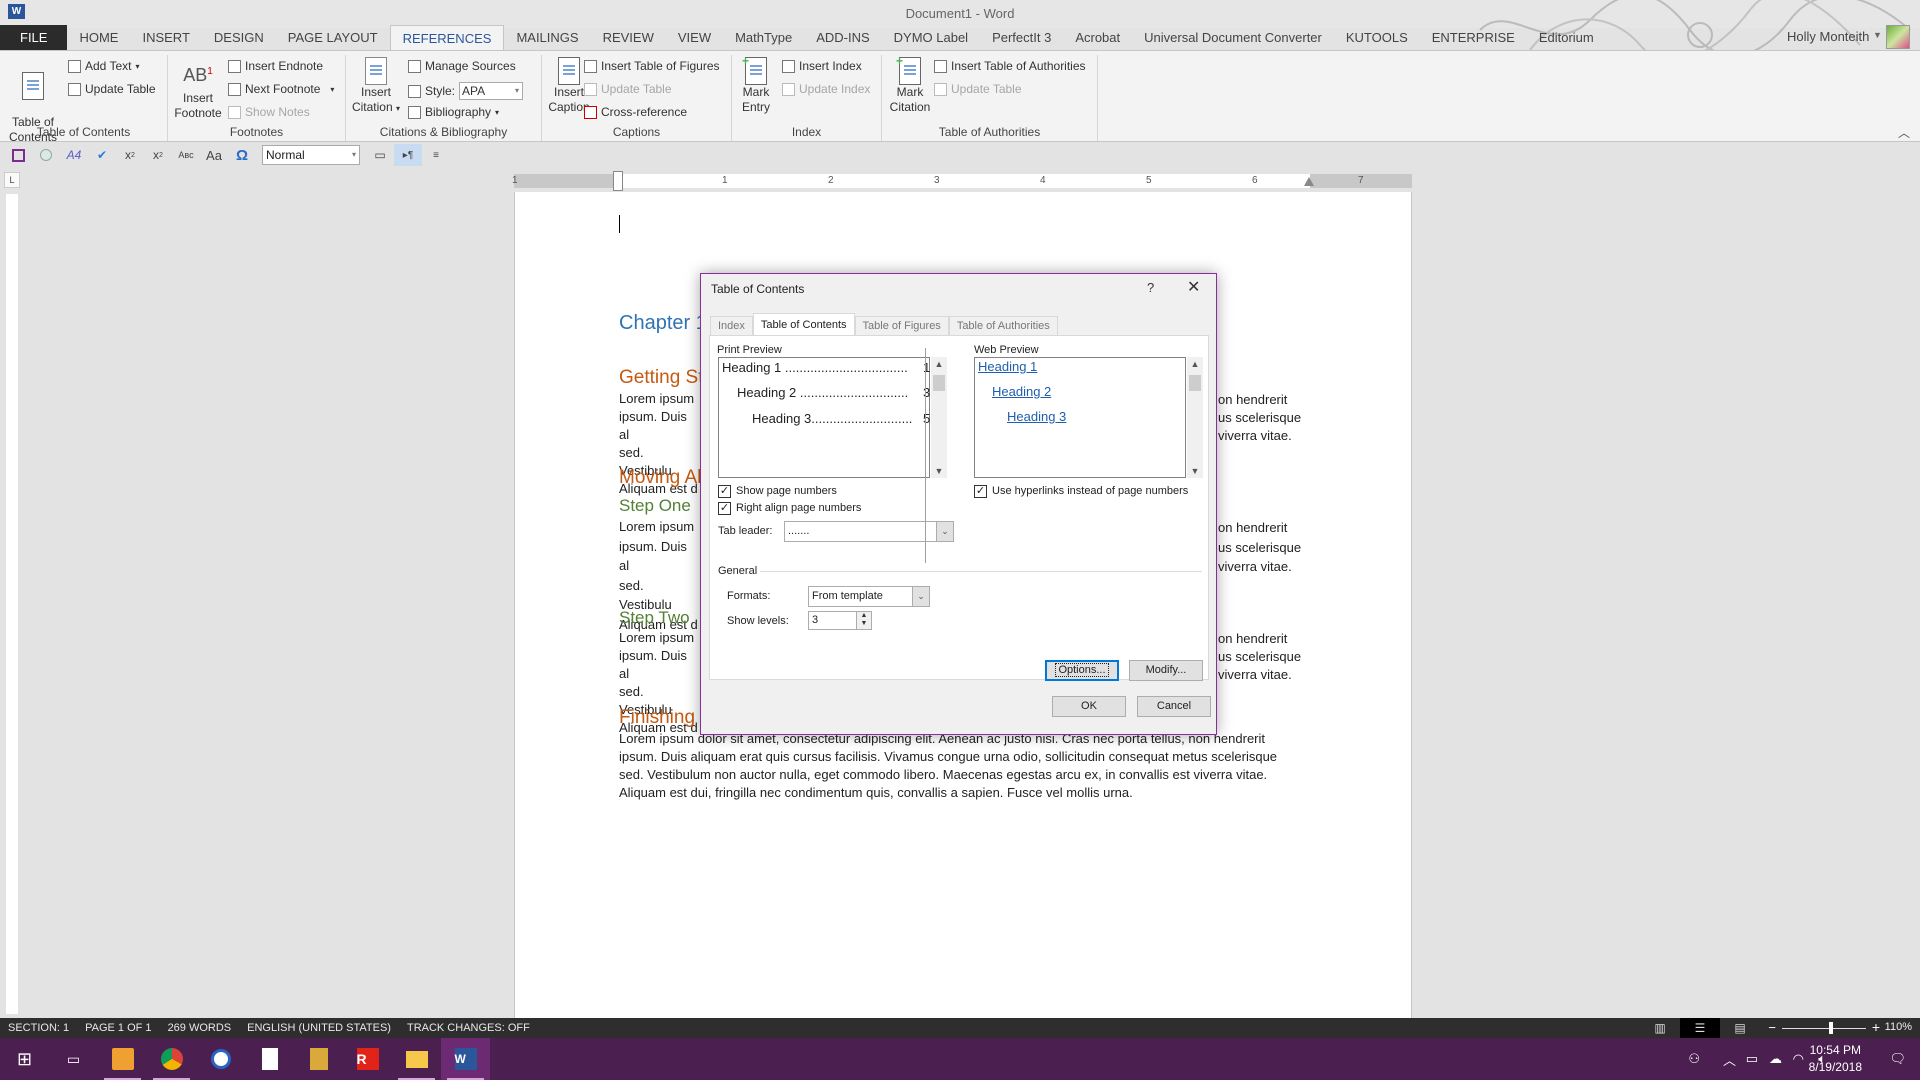 The height and width of the screenshot is (1080, 1920). I want to click on paragraph-direction-icon: ▸¶, so click(408, 155).